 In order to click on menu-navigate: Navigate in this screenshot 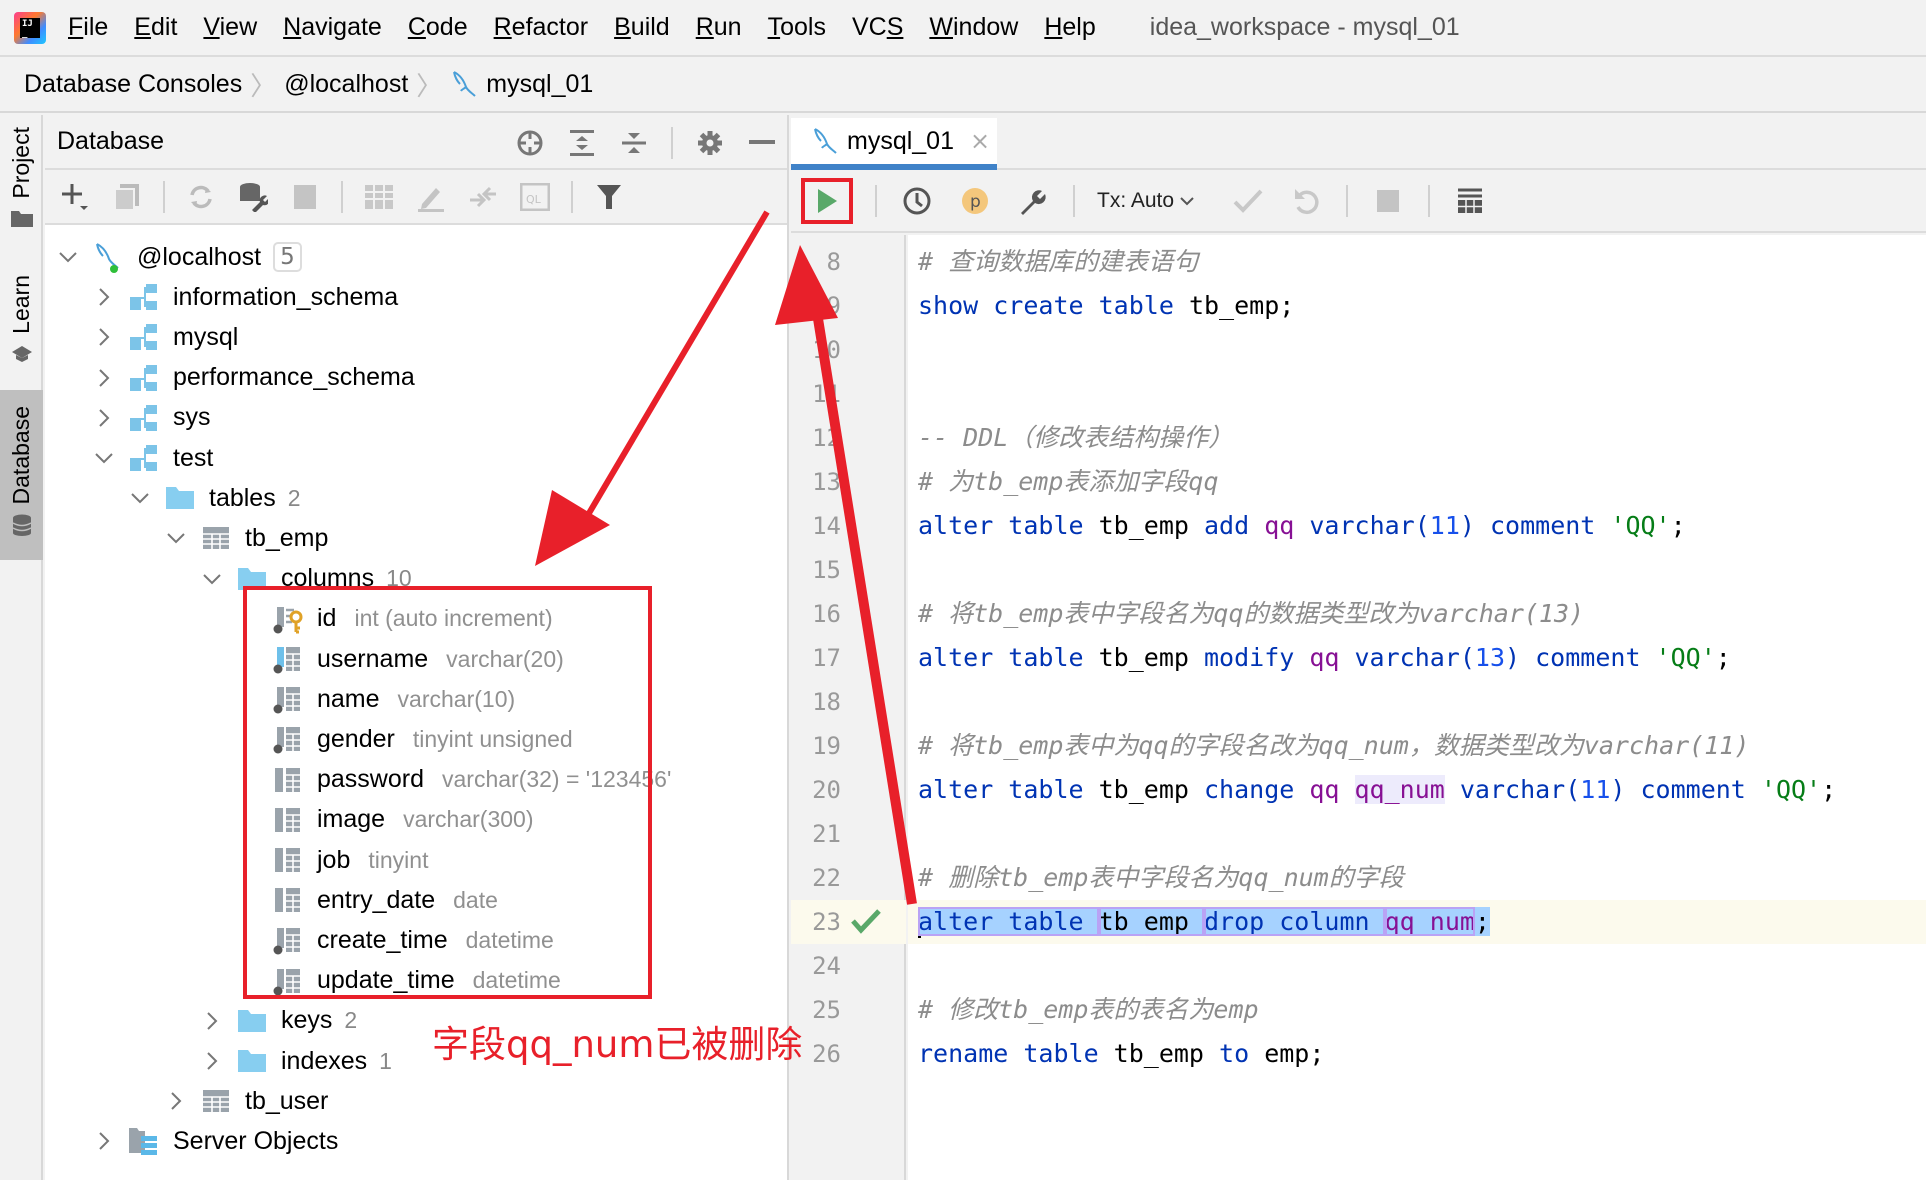, I will do `click(332, 27)`.